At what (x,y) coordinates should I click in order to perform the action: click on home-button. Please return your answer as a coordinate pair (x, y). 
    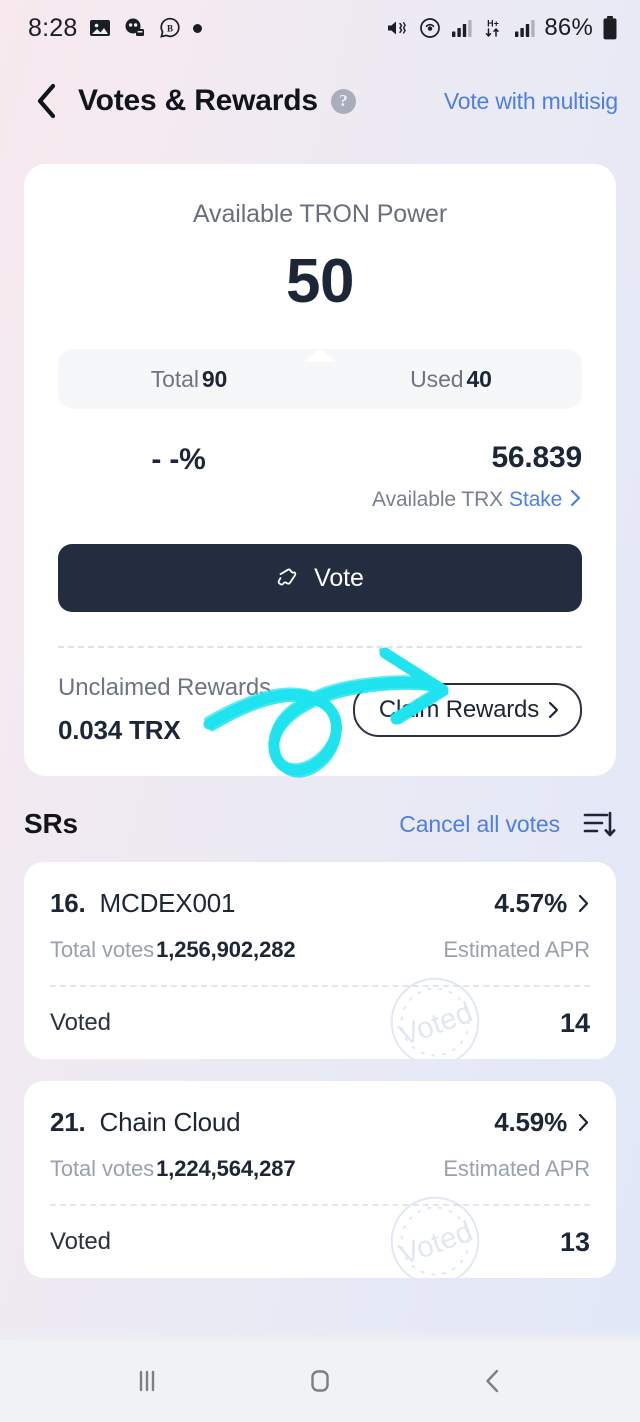
    Looking at the image, I should click on (320, 1381).